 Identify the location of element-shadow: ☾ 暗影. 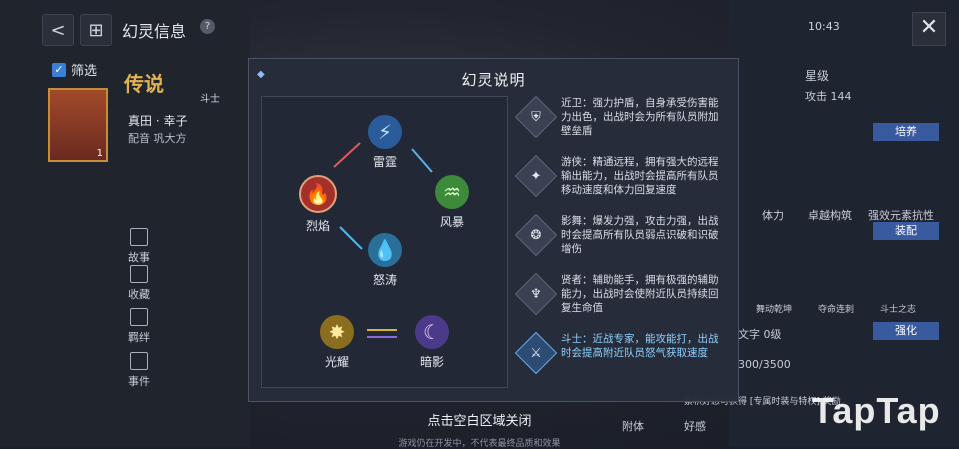
(432, 342).